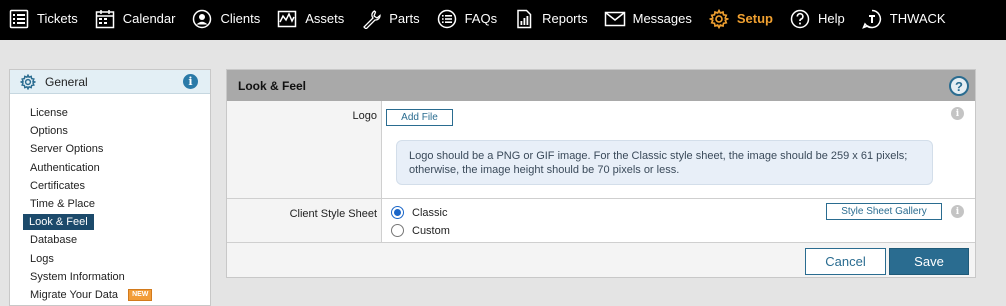  I want to click on nav-label: Messages, so click(662, 18).